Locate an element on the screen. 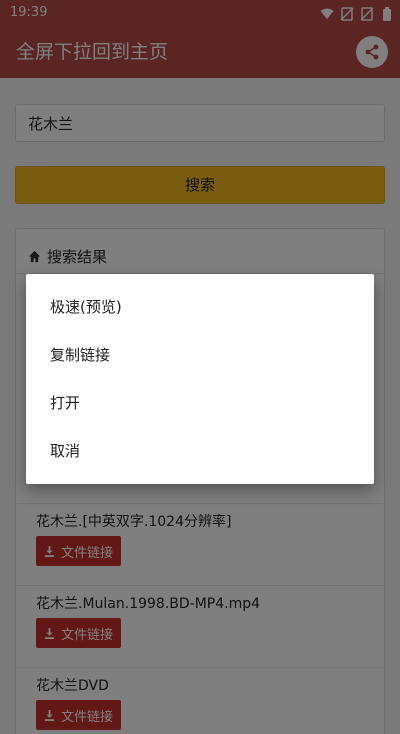 Image resolution: width=400 pixels, height=734 pixels. menu-item-fast-preview: 极速(预览) is located at coordinates (200, 307).